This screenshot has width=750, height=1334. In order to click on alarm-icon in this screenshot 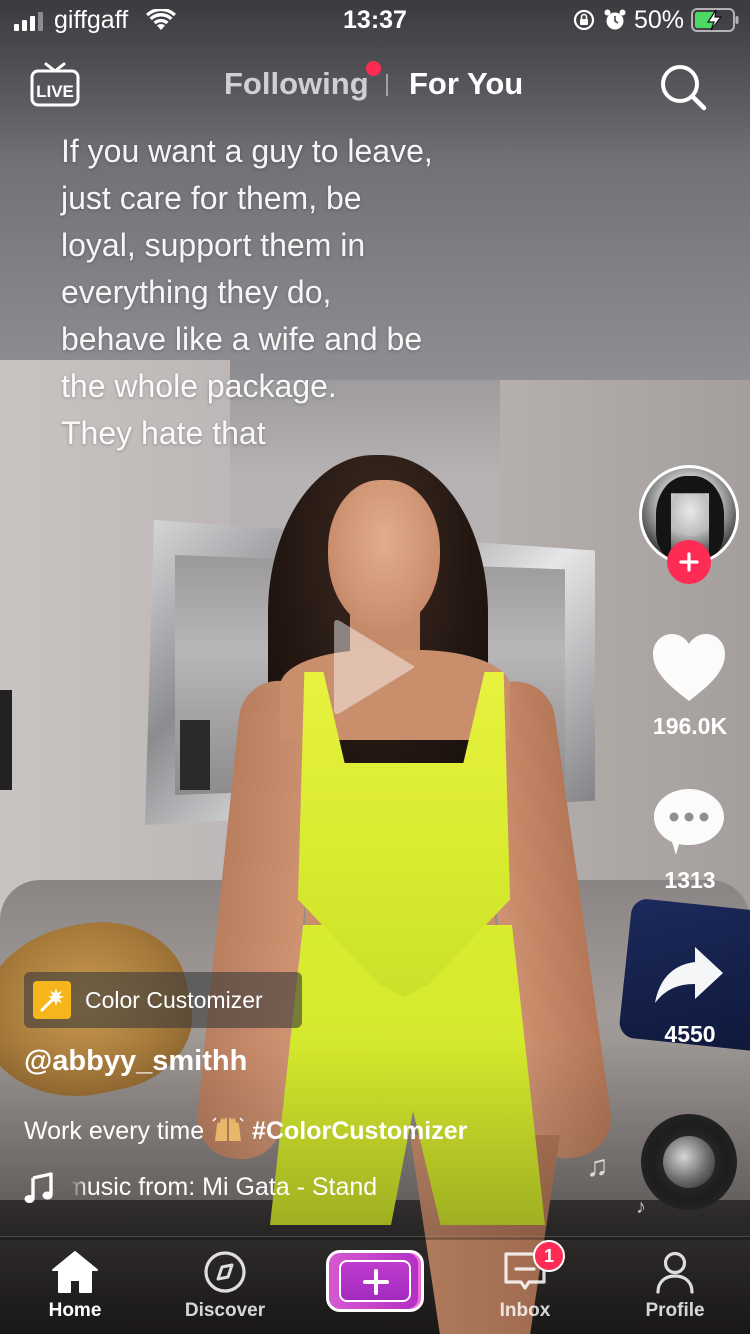, I will do `click(615, 19)`.